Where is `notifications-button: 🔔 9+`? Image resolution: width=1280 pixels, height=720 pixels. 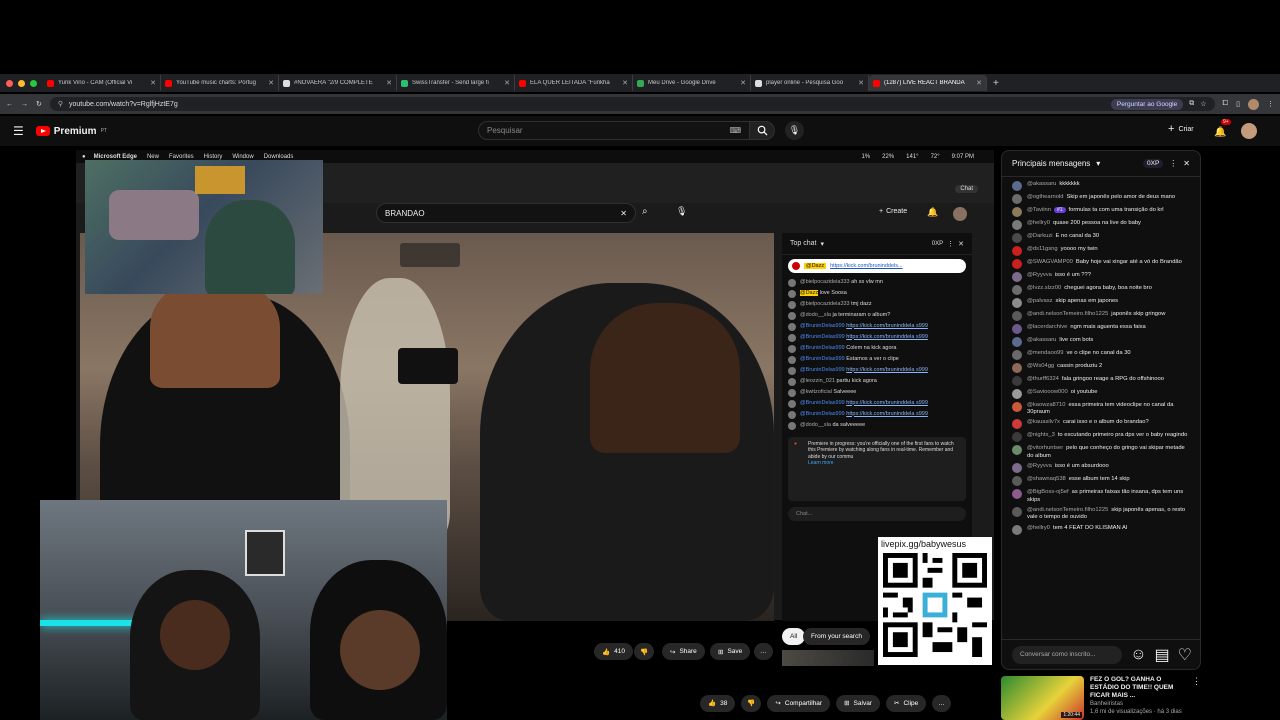
notifications-button: 🔔 9+ is located at coordinates (1222, 129).